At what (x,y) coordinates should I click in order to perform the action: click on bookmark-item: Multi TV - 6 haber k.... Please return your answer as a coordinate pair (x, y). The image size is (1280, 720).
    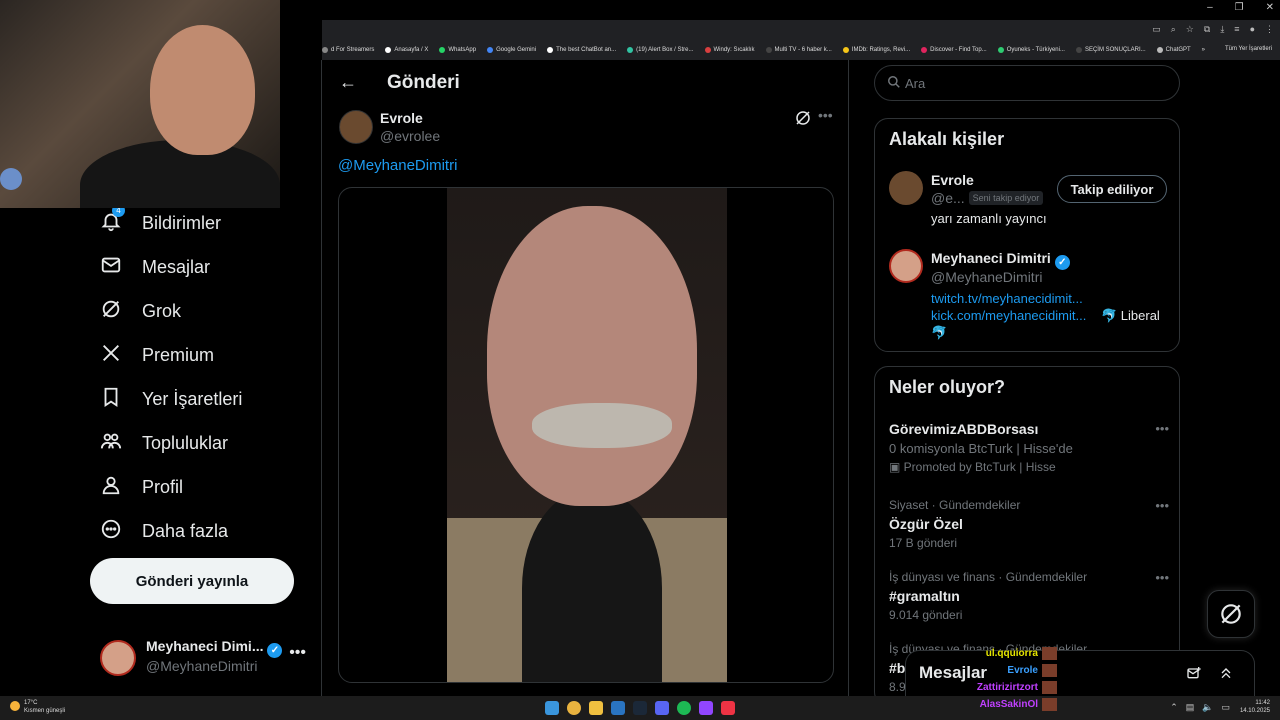
    Looking at the image, I should click on (798, 50).